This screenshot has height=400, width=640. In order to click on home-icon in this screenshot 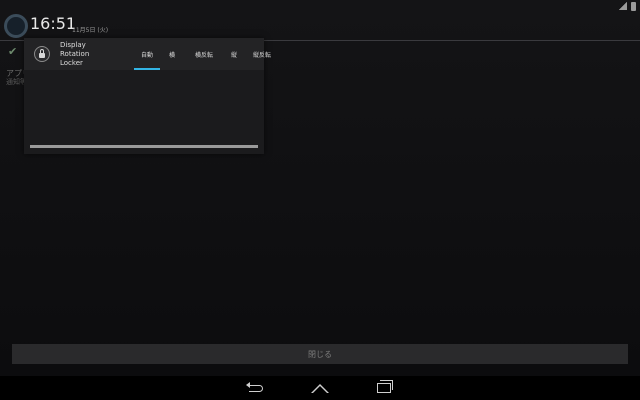, I will do `click(320, 388)`.